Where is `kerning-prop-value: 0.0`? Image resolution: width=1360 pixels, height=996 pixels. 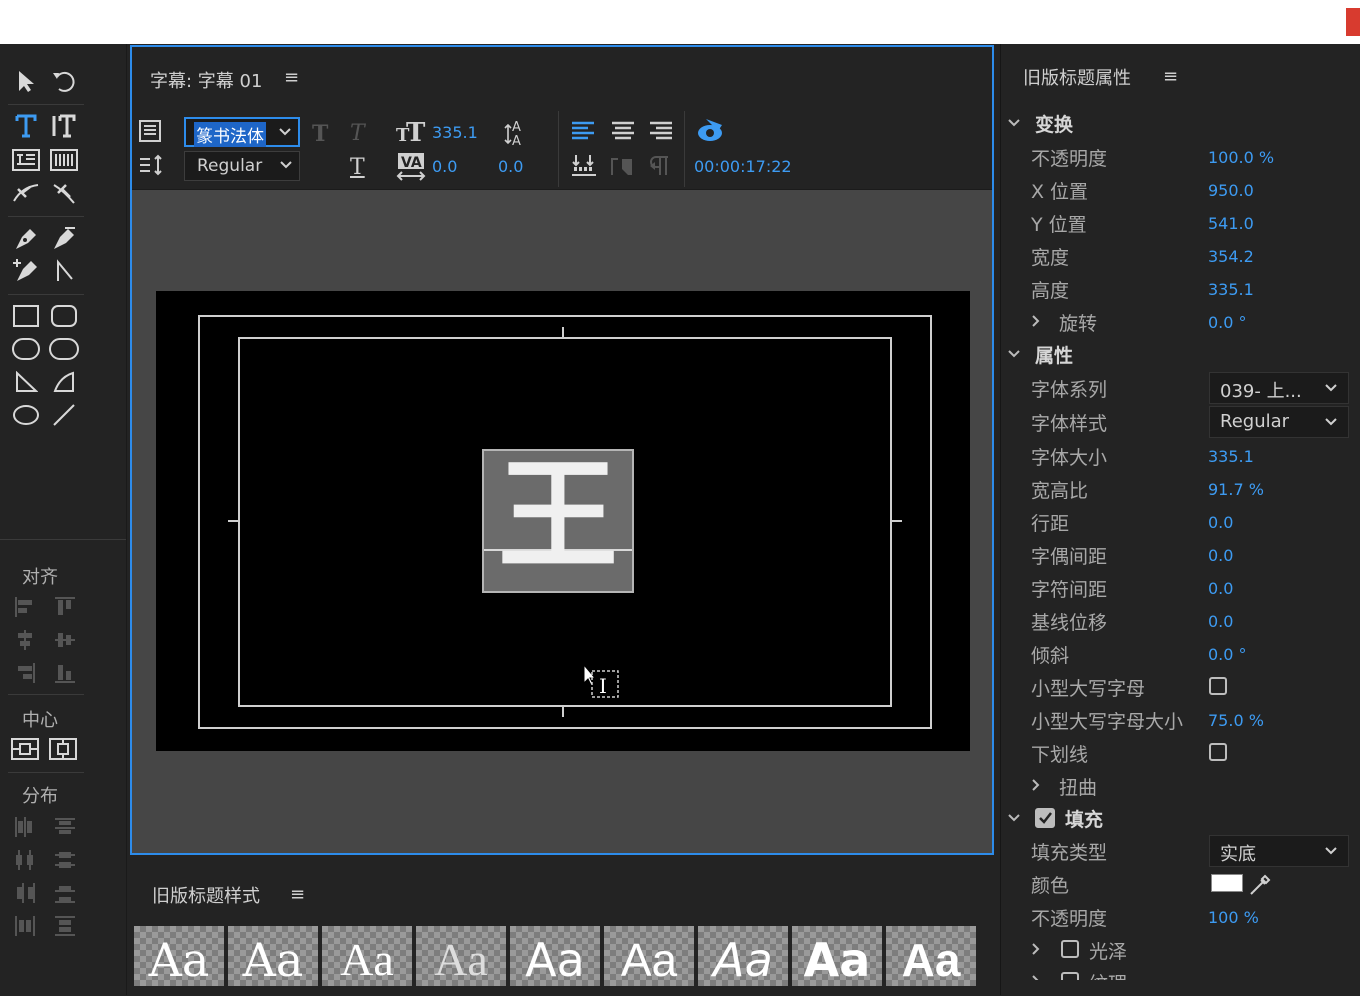
kerning-prop-value: 0.0 is located at coordinates (1220, 555).